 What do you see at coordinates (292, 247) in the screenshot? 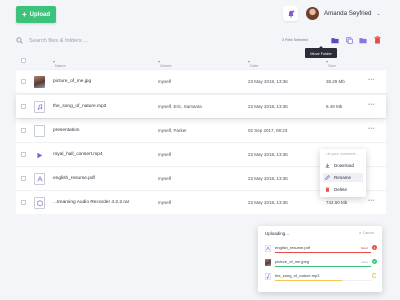
I see `upload-file-name: english_resume.pdf` at bounding box center [292, 247].